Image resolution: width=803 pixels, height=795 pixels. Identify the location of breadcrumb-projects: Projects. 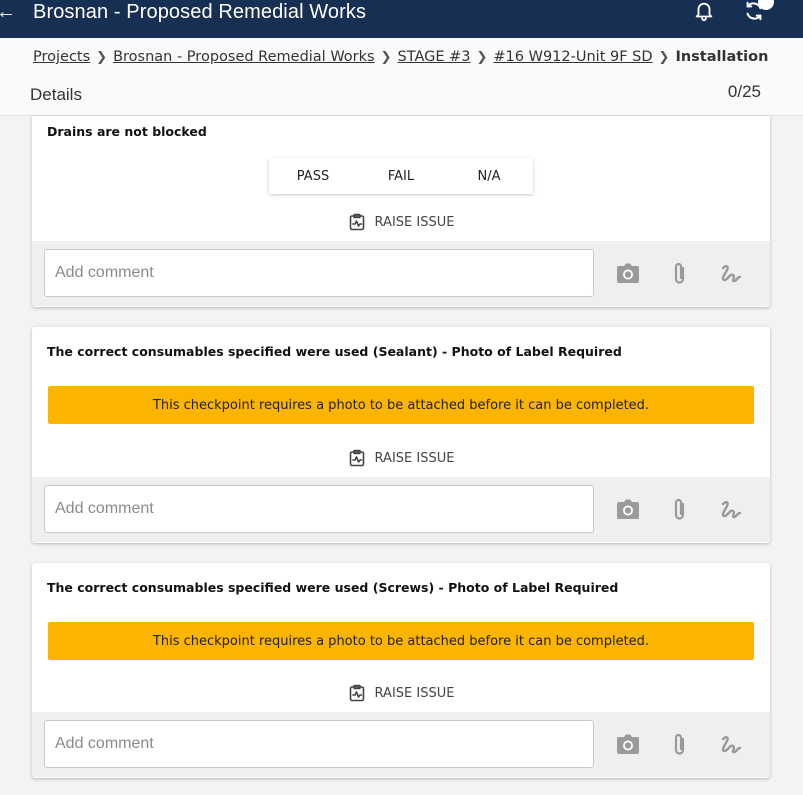
(61, 57).